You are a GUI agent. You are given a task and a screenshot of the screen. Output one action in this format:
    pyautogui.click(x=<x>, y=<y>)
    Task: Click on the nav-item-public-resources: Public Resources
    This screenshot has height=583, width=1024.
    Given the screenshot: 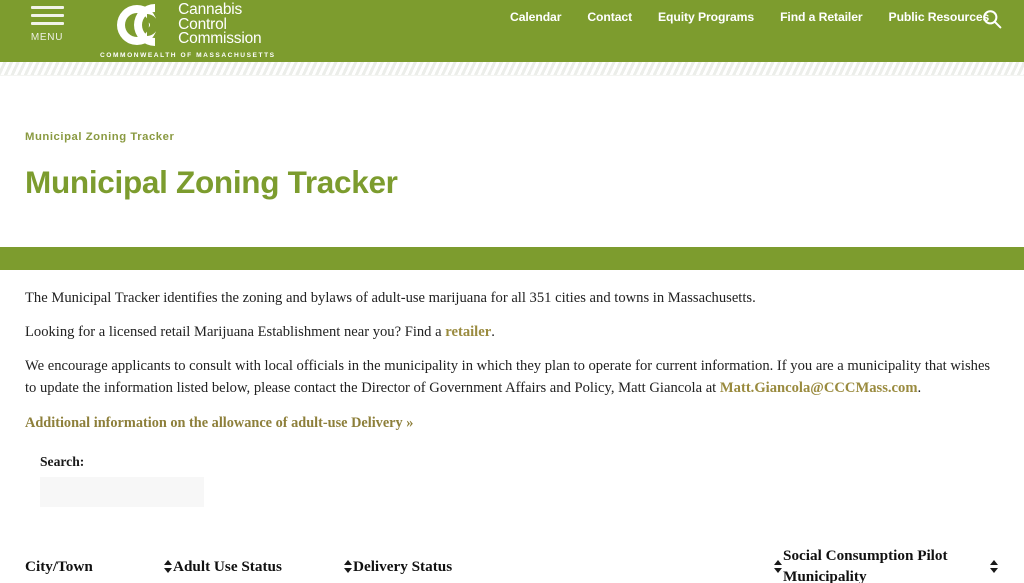 What is the action you would take?
    pyautogui.click(x=939, y=17)
    